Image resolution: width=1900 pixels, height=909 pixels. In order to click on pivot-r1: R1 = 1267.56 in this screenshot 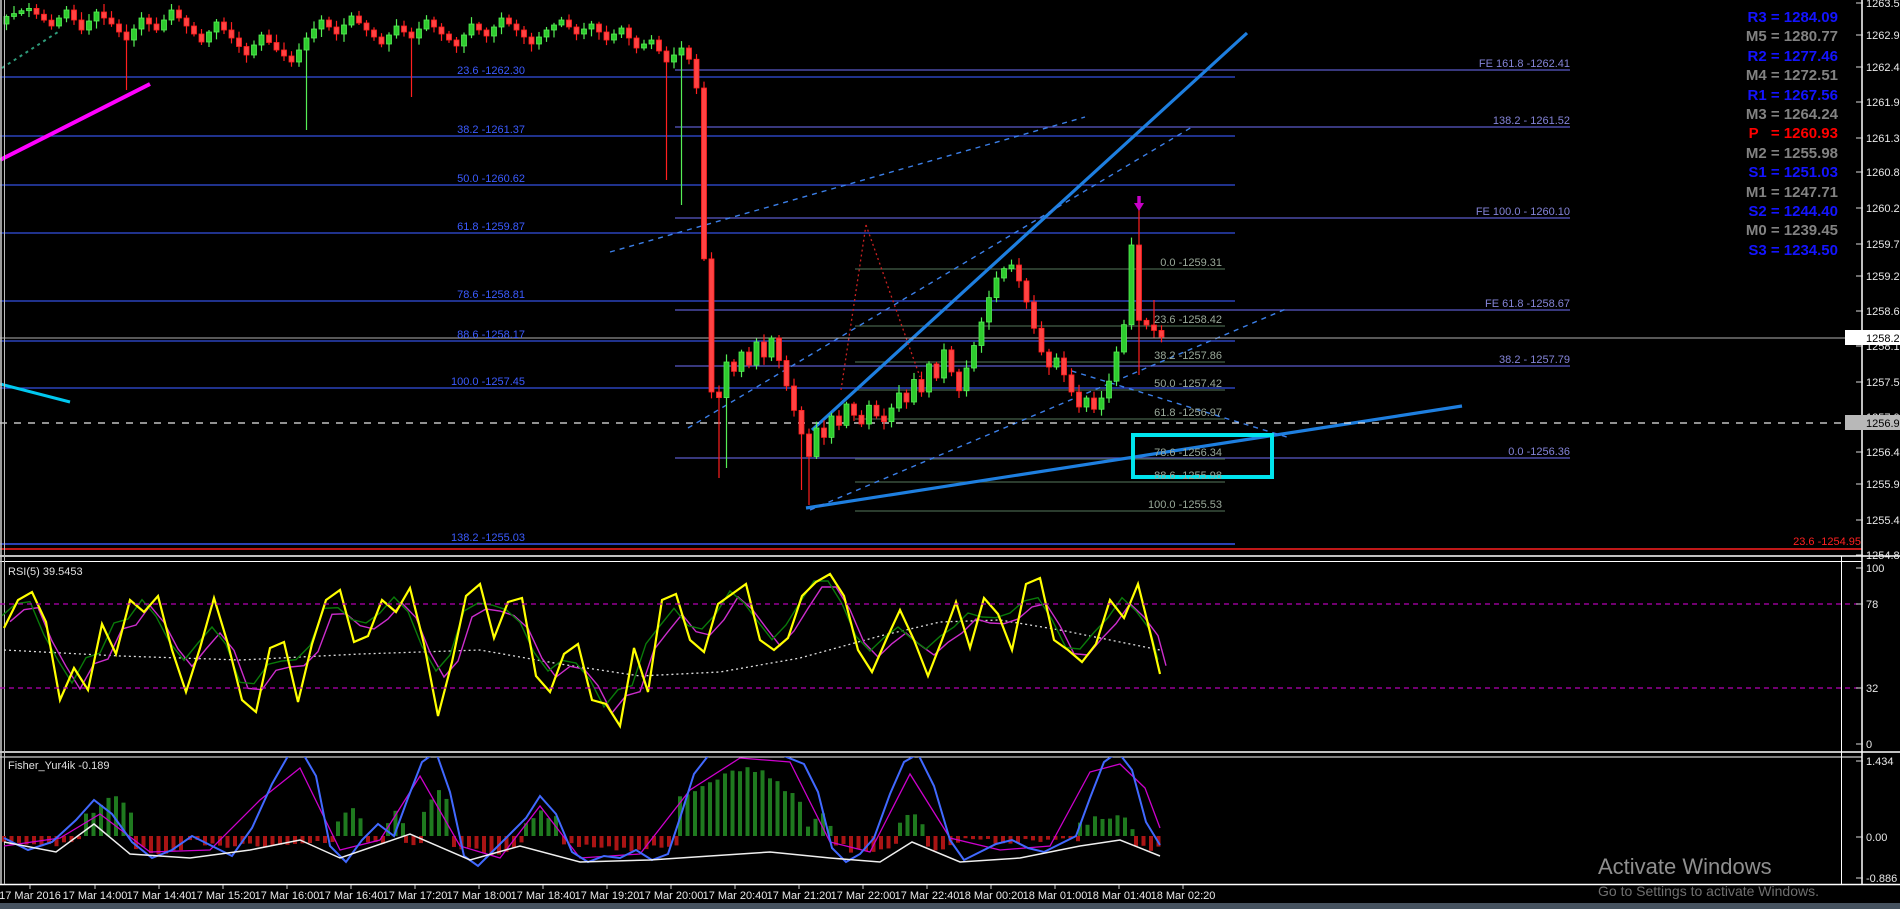, I will do `click(1793, 95)`.